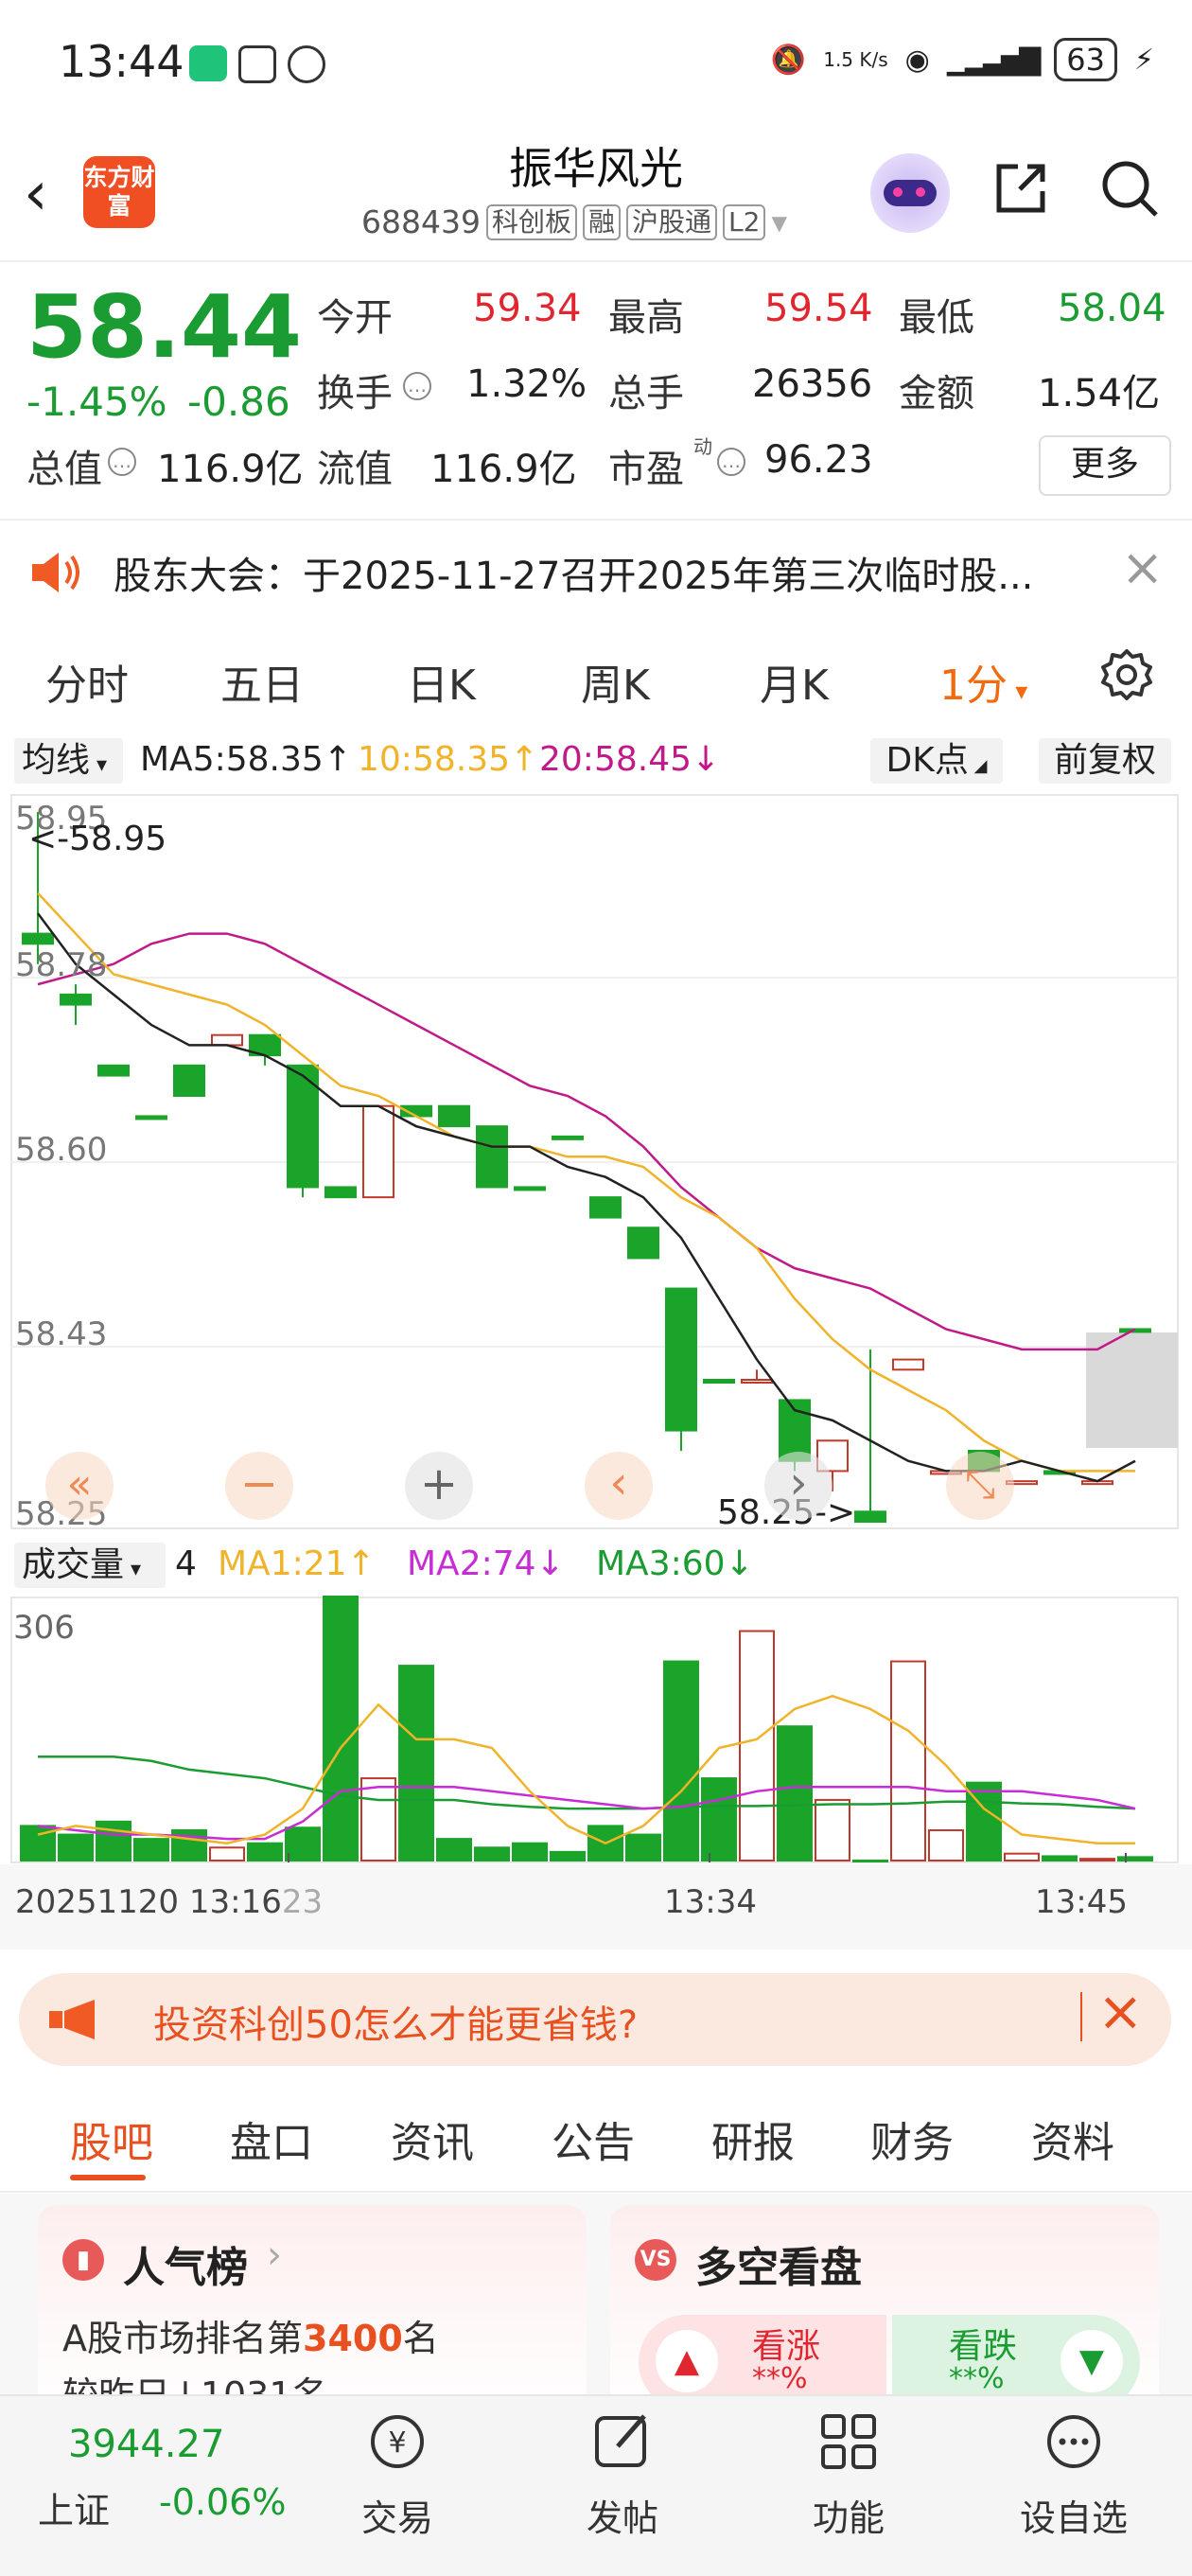 The height and width of the screenshot is (2576, 1192). What do you see at coordinates (574, 221) in the screenshot?
I see `stock-subtitle: 688439 科创板 融 沪股通 L2 ▾` at bounding box center [574, 221].